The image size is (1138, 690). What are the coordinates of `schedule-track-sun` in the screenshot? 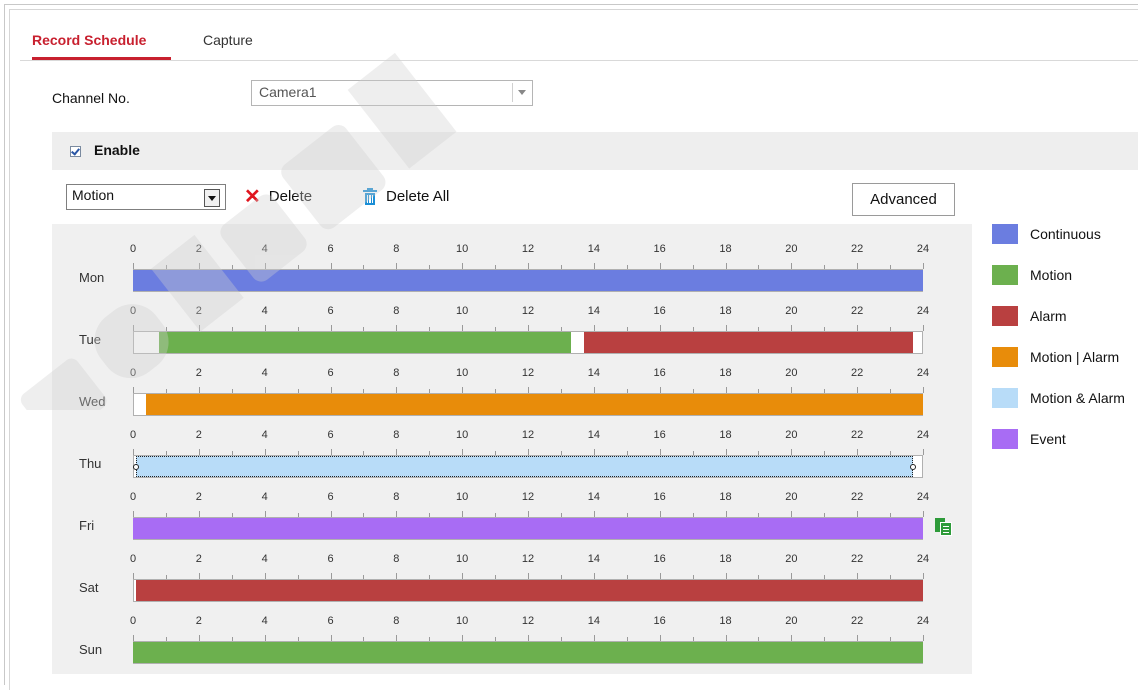 It's located at (528, 652).